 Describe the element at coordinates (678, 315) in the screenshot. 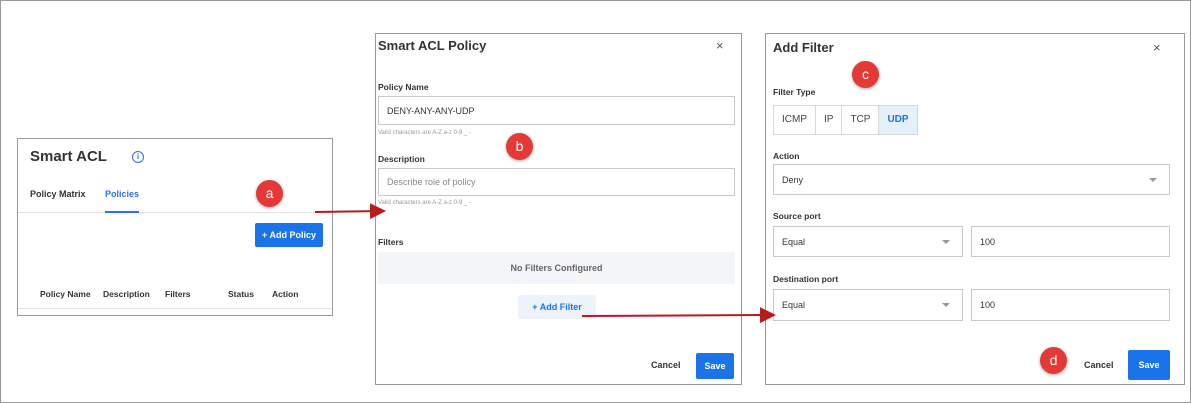

I see `arrow-b-to-c` at that location.